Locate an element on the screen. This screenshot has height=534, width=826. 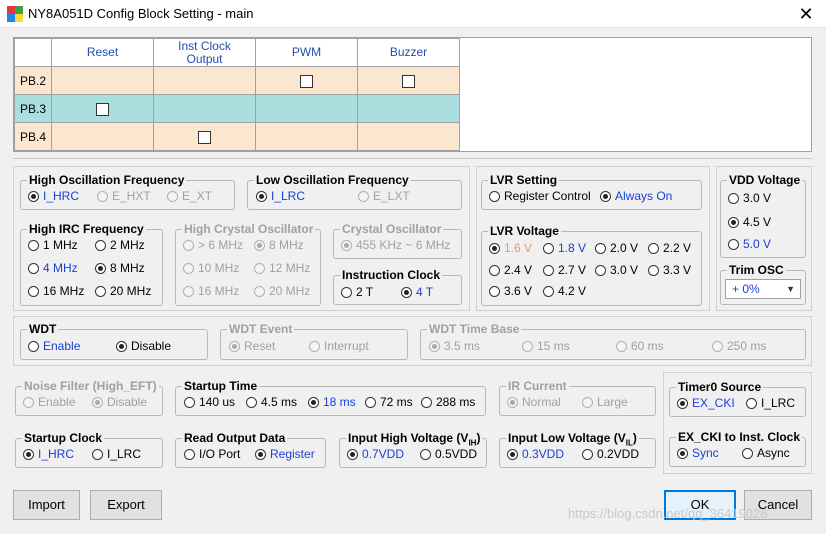
radio-lvr-4-2v: 4.2 V is located at coordinates (564, 291).